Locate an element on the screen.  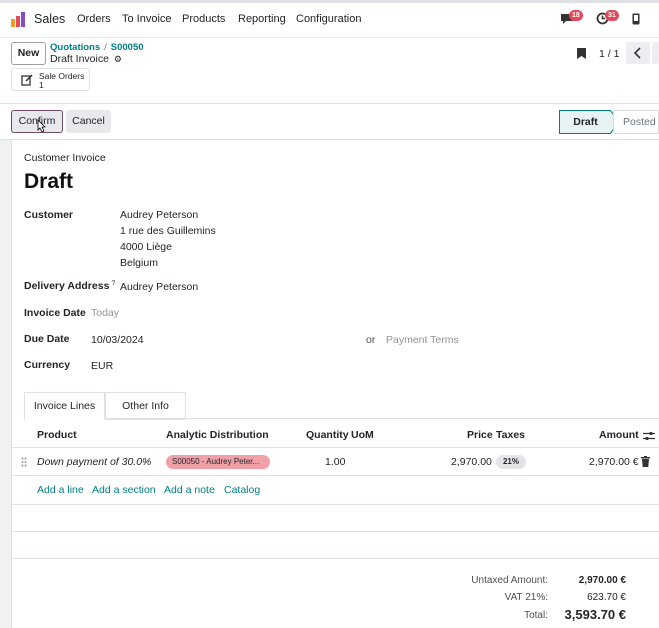
currency-label: Currency is located at coordinates (47, 365).